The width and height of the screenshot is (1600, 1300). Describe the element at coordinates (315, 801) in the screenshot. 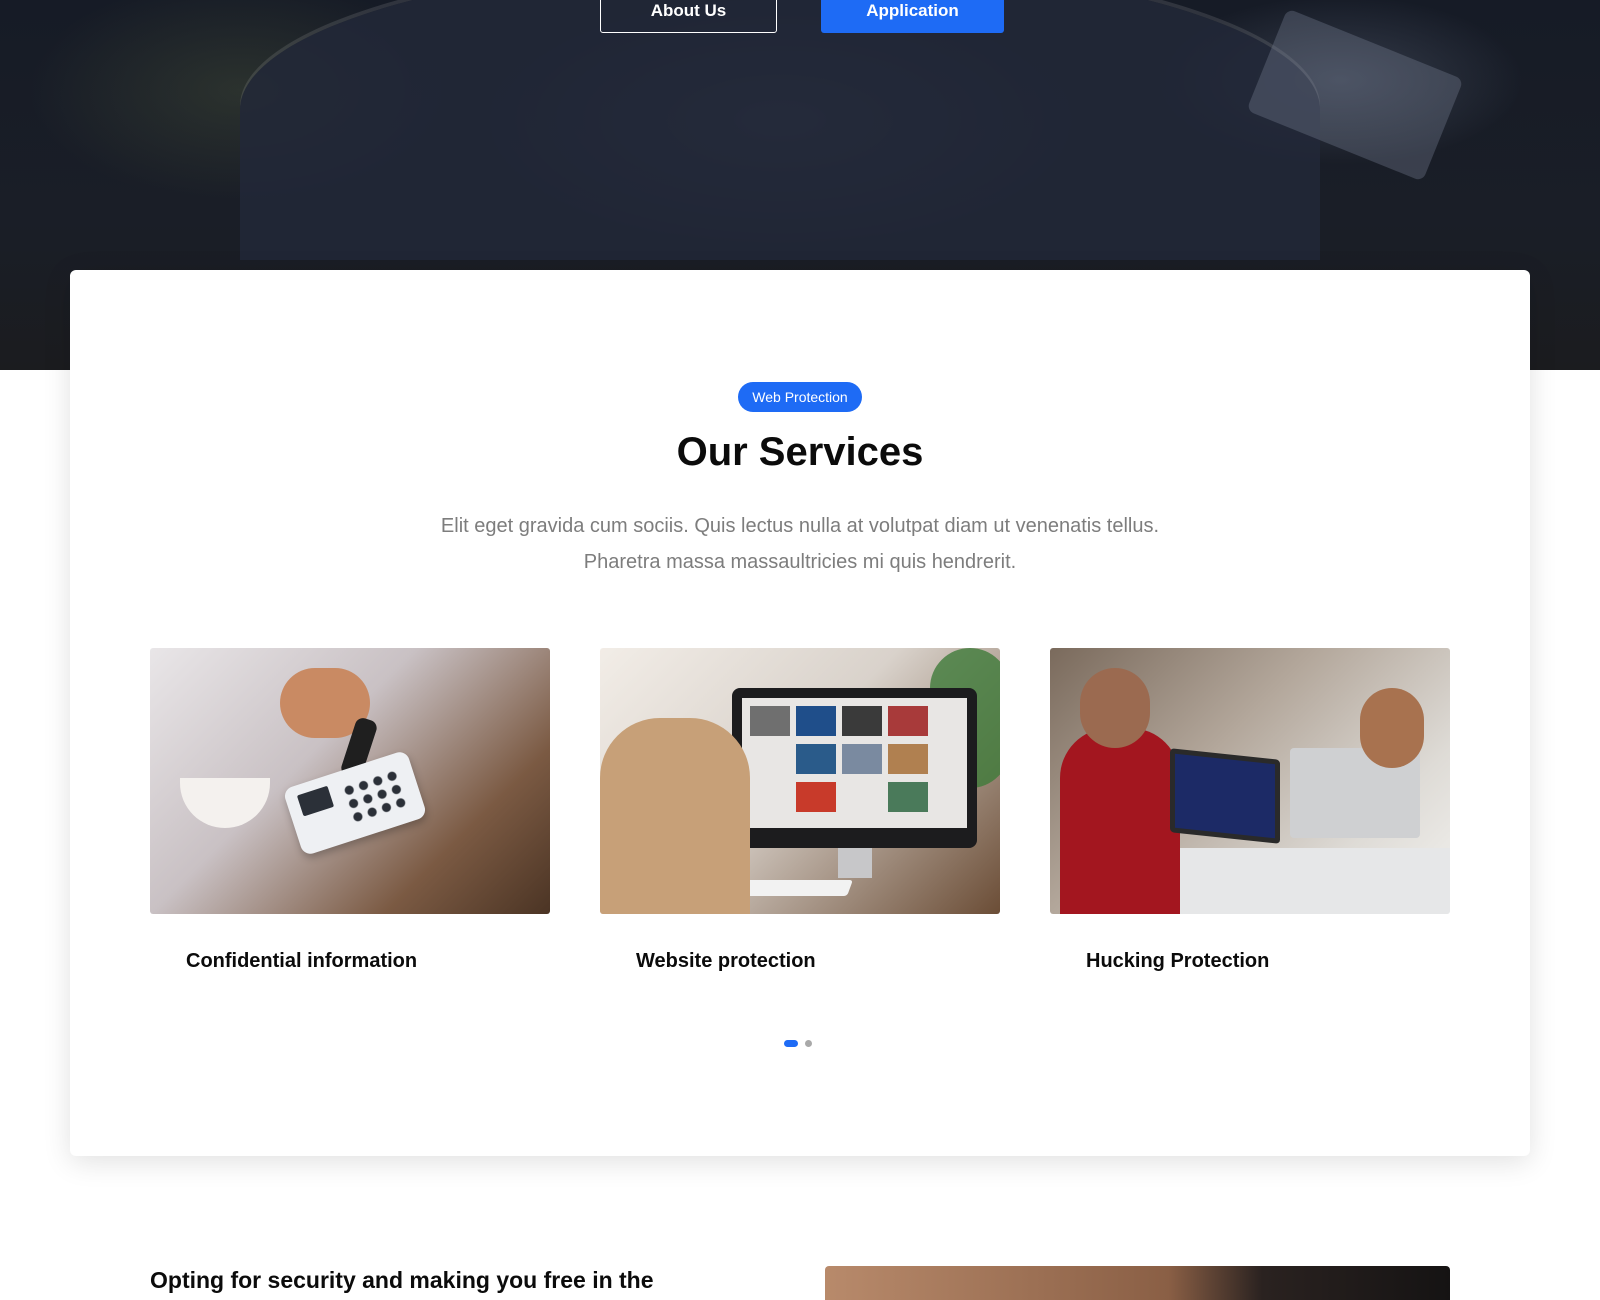

I see `photo-detail-terminal-screen` at that location.